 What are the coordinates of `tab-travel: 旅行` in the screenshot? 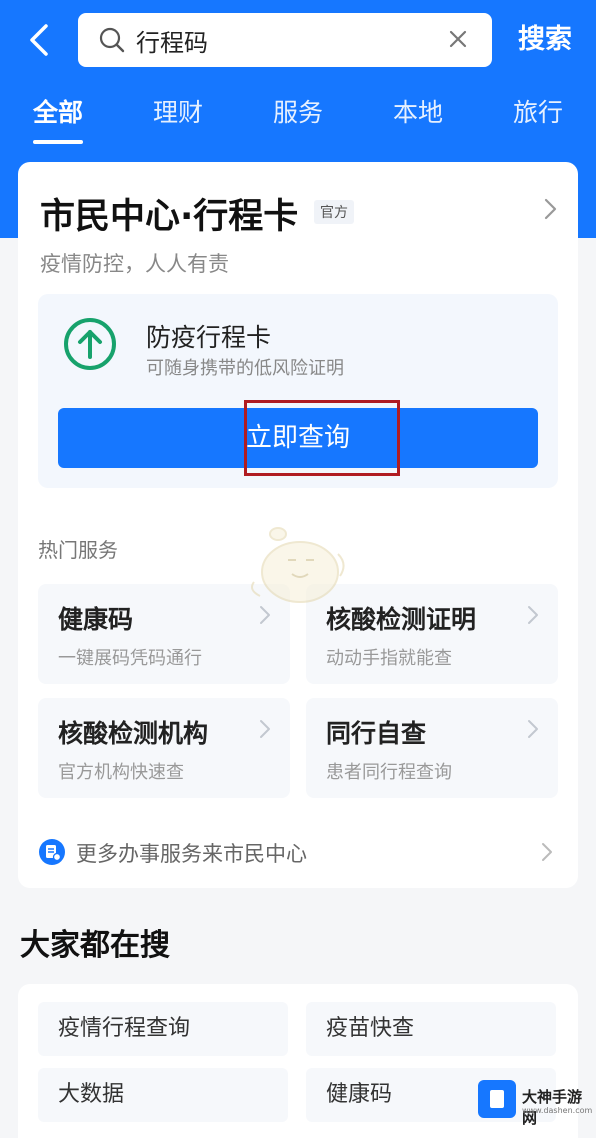 It's located at (538, 120).